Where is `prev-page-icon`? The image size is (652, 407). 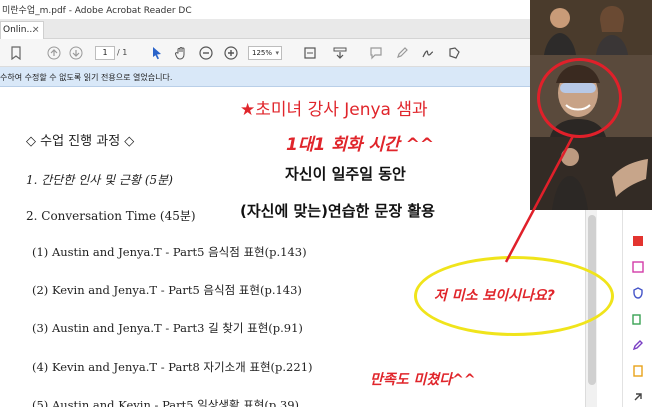
prev-page-icon is located at coordinates (54, 53).